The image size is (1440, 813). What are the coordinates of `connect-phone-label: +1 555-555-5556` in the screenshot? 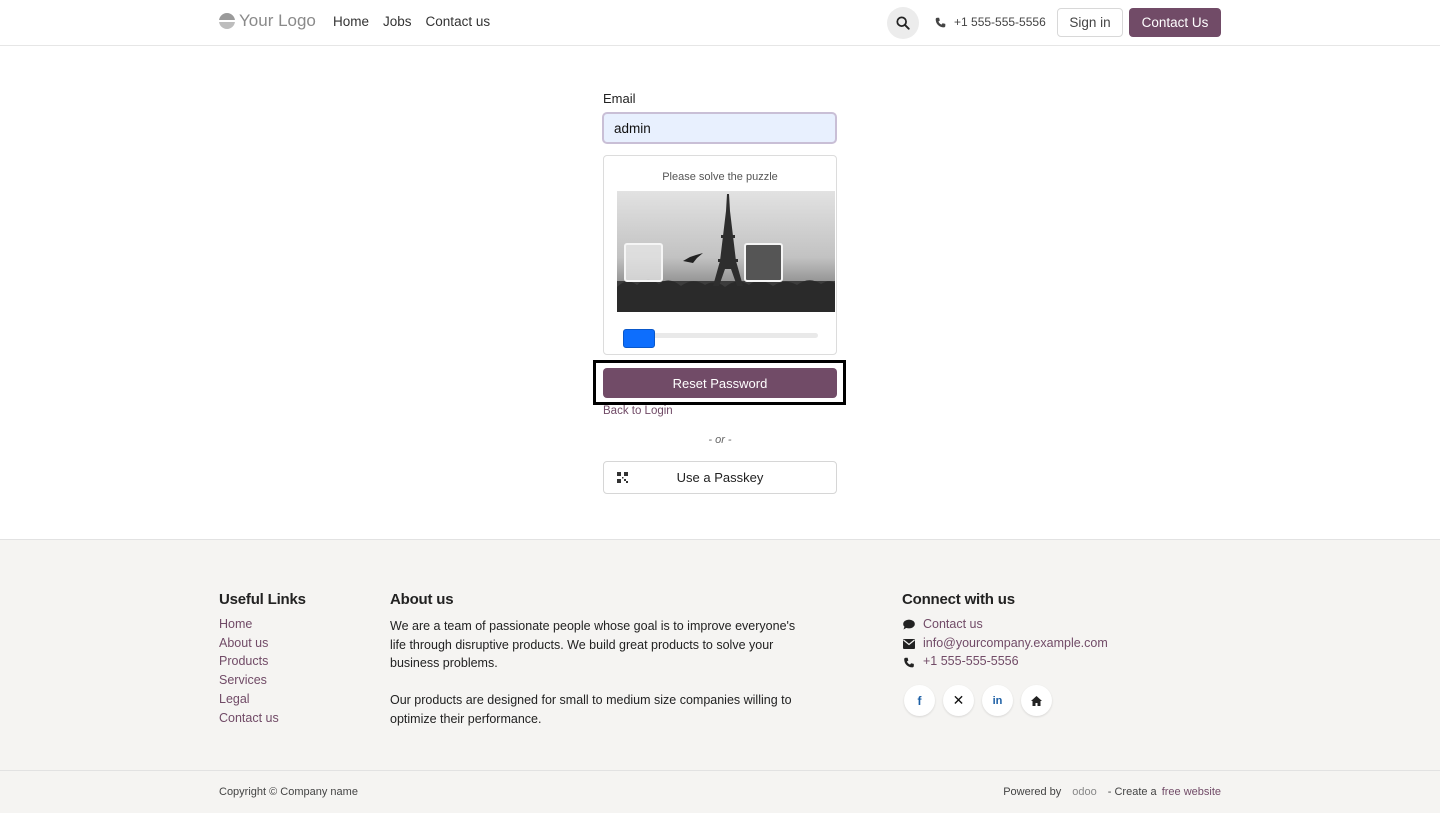 It's located at (971, 661).